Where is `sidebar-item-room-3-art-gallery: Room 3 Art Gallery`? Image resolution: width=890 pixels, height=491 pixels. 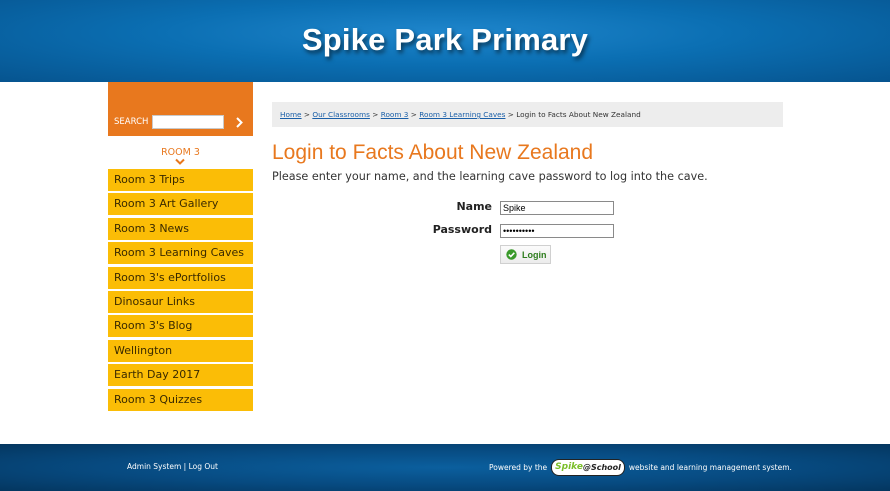 sidebar-item-room-3-art-gallery: Room 3 Art Gallery is located at coordinates (180, 204).